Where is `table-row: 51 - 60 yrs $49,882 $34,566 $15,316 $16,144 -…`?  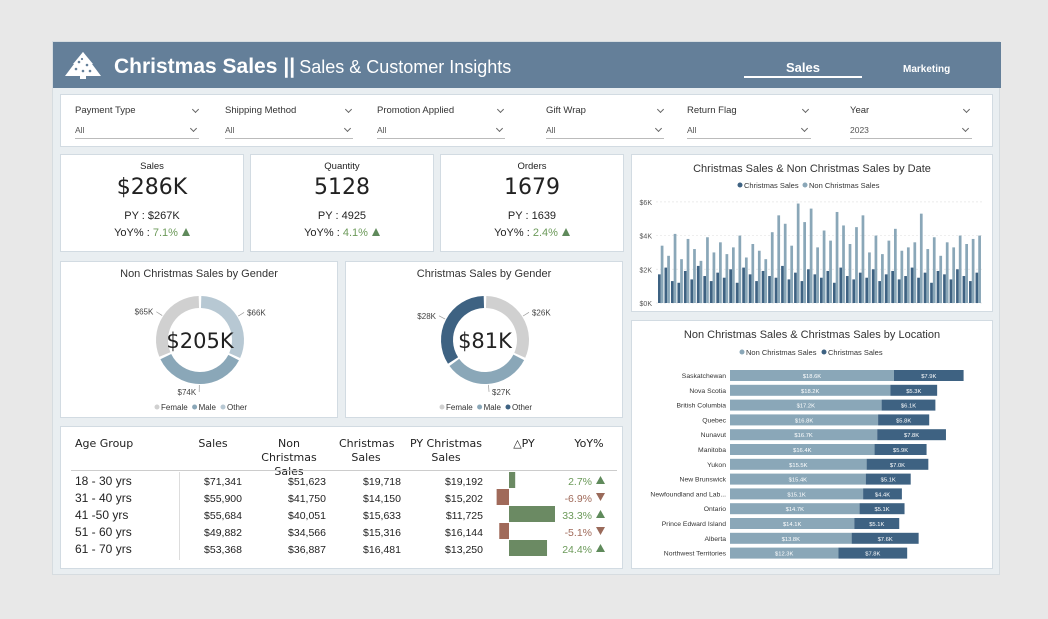
table-row: 51 - 60 yrs $49,882 $34,566 $15,316 $16,144 -… is located at coordinates (340, 531).